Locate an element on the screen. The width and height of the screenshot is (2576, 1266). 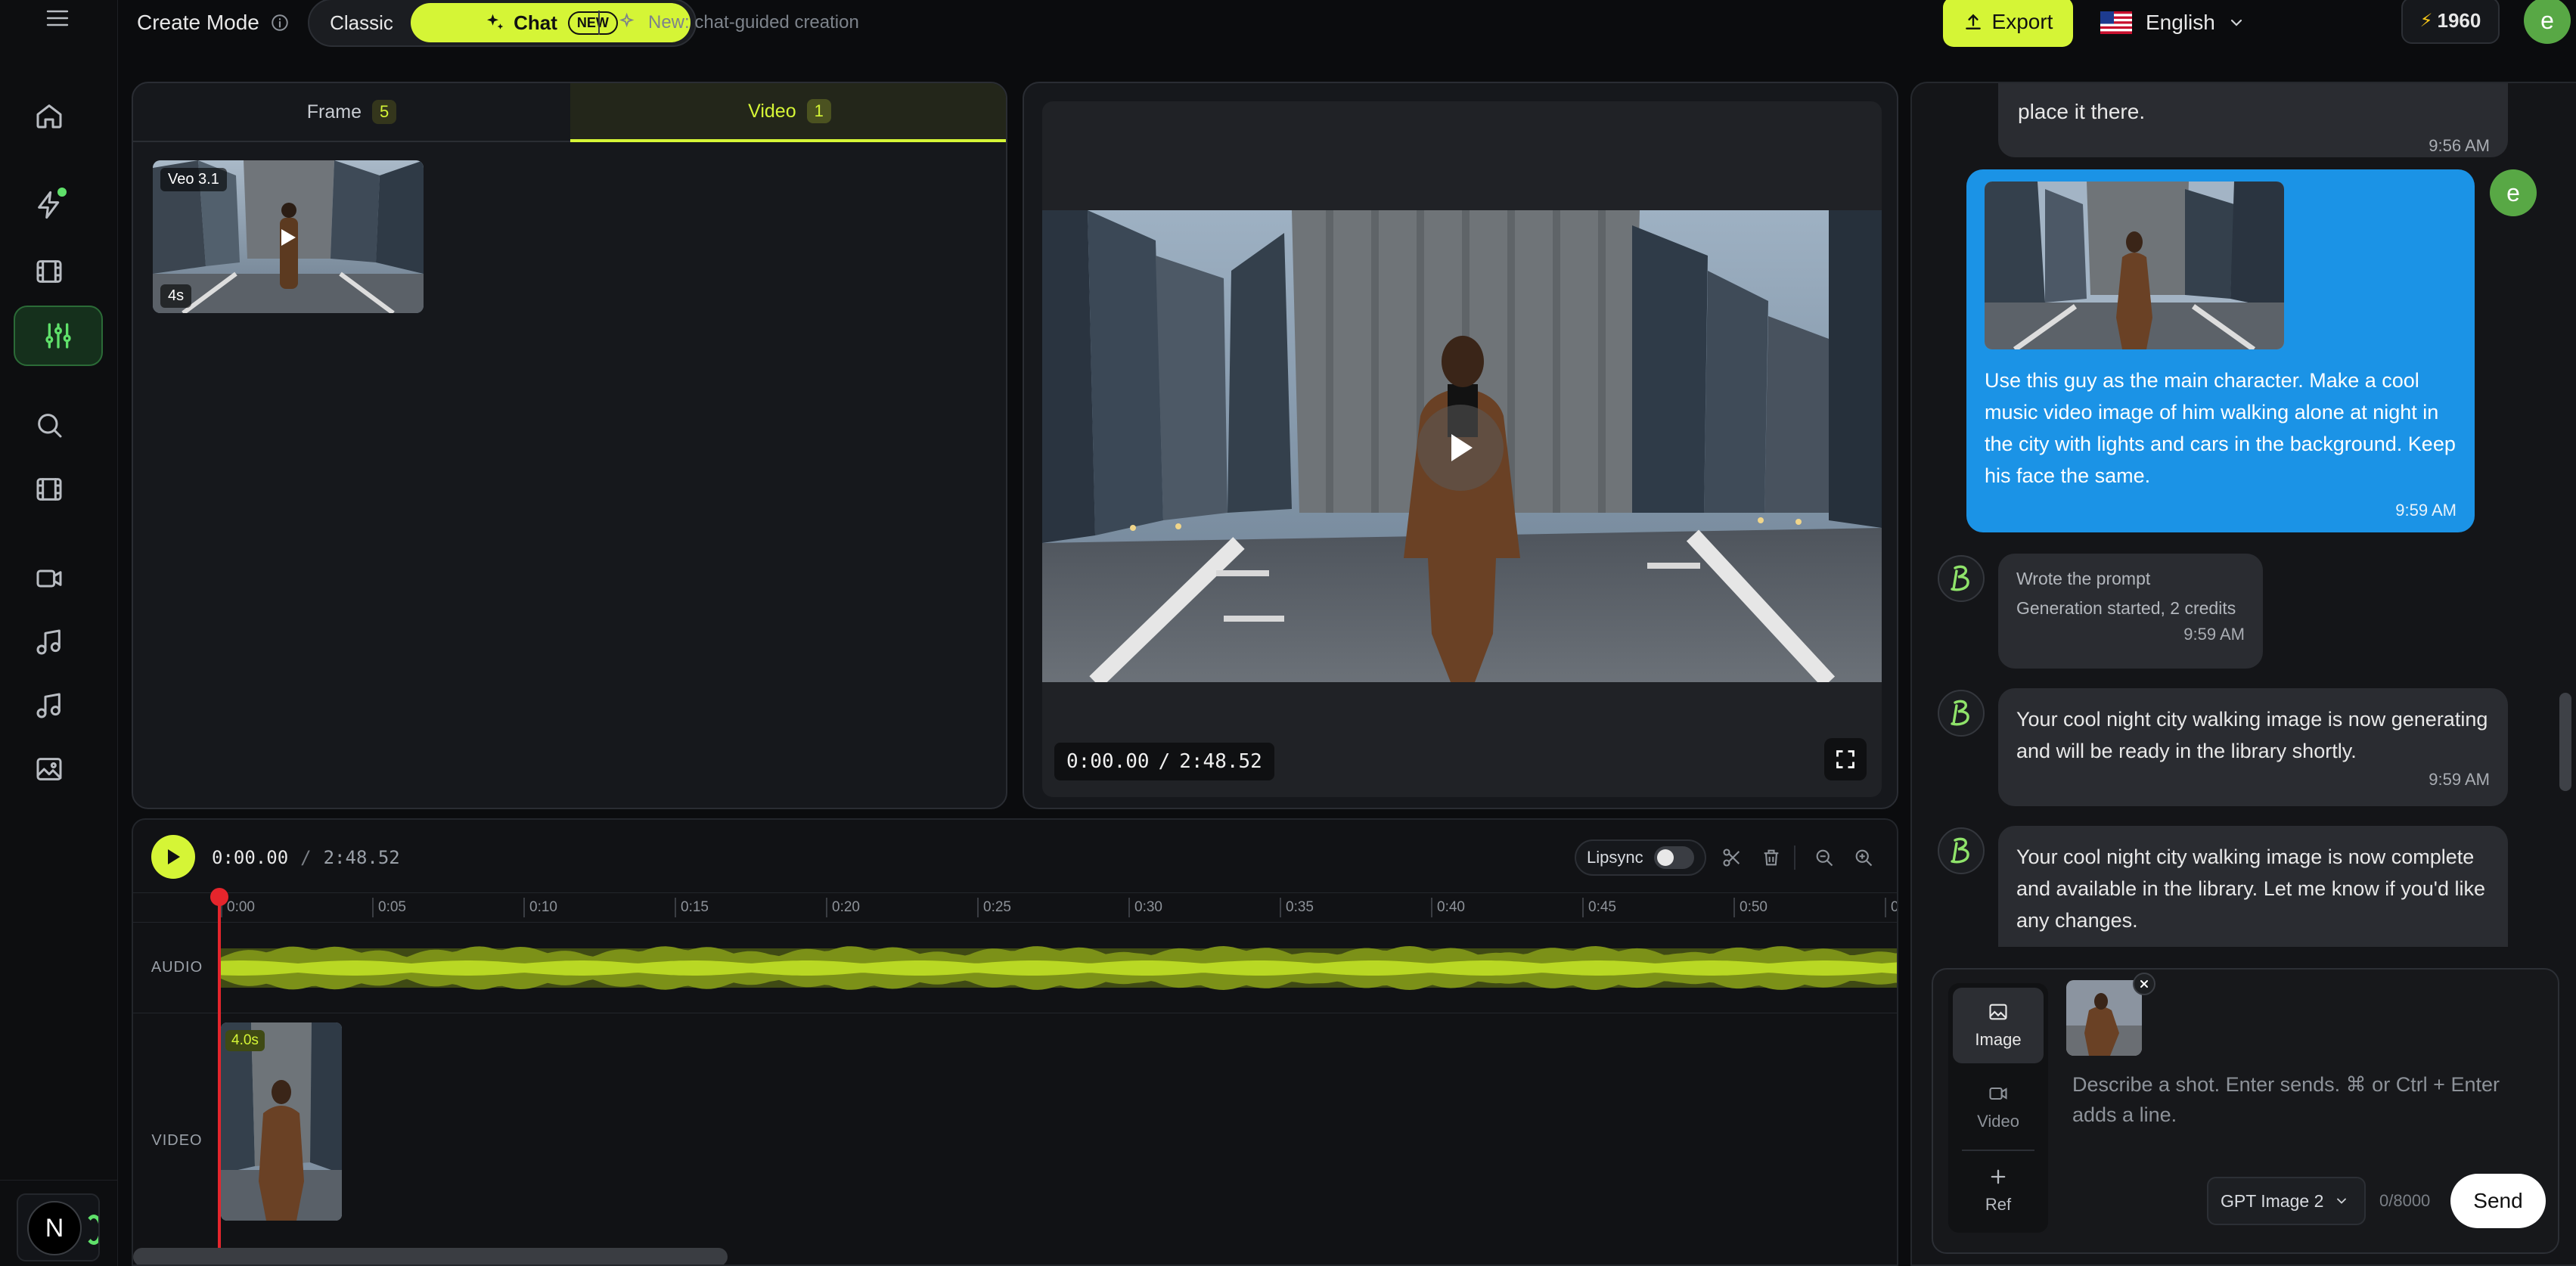
remove-reference-button is located at coordinates (2144, 984).